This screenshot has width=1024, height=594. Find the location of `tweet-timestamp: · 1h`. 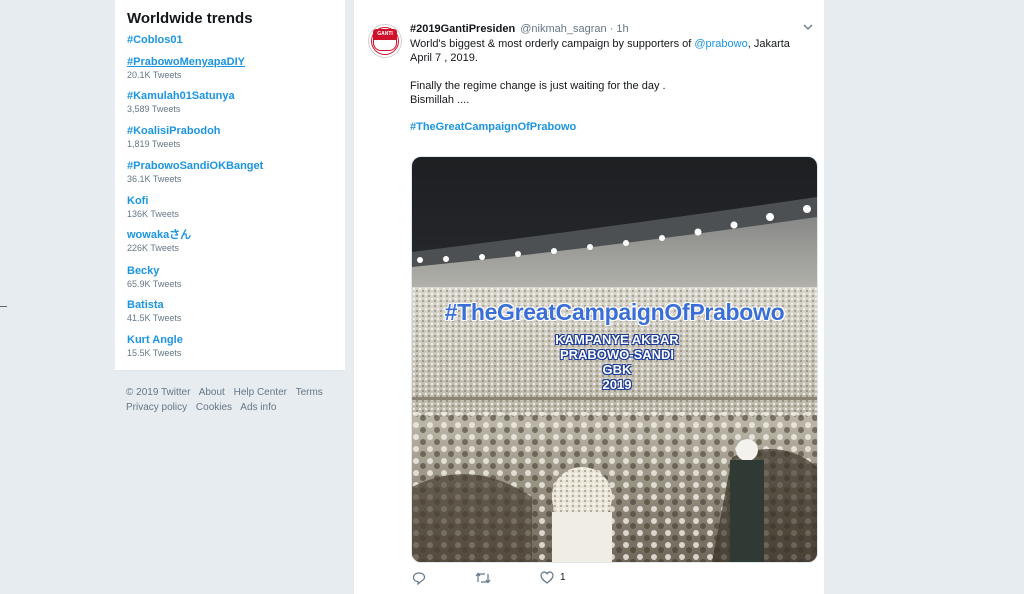

tweet-timestamp: · 1h is located at coordinates (619, 29).